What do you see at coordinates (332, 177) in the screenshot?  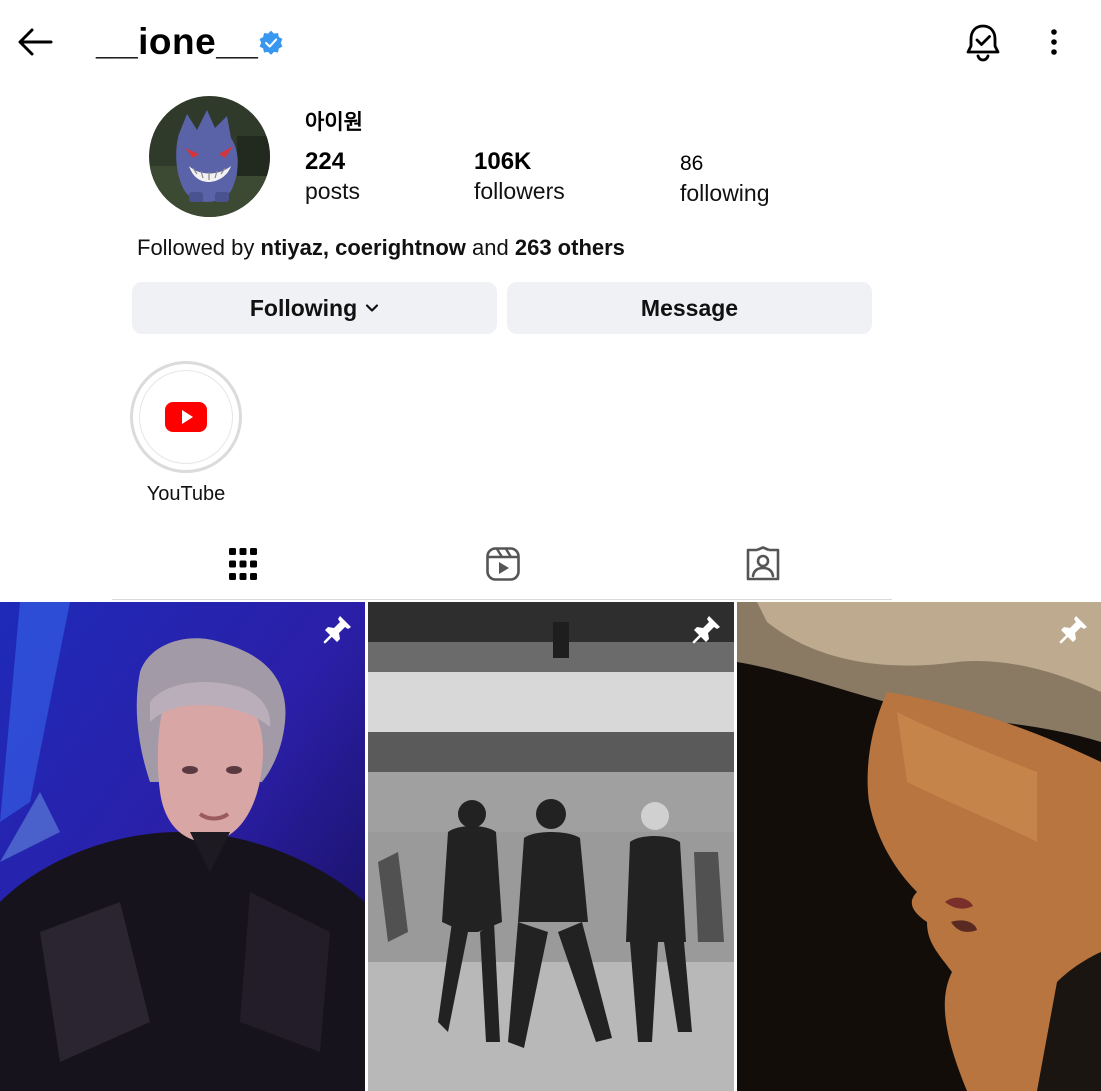 I see `posts-stat: 224 posts` at bounding box center [332, 177].